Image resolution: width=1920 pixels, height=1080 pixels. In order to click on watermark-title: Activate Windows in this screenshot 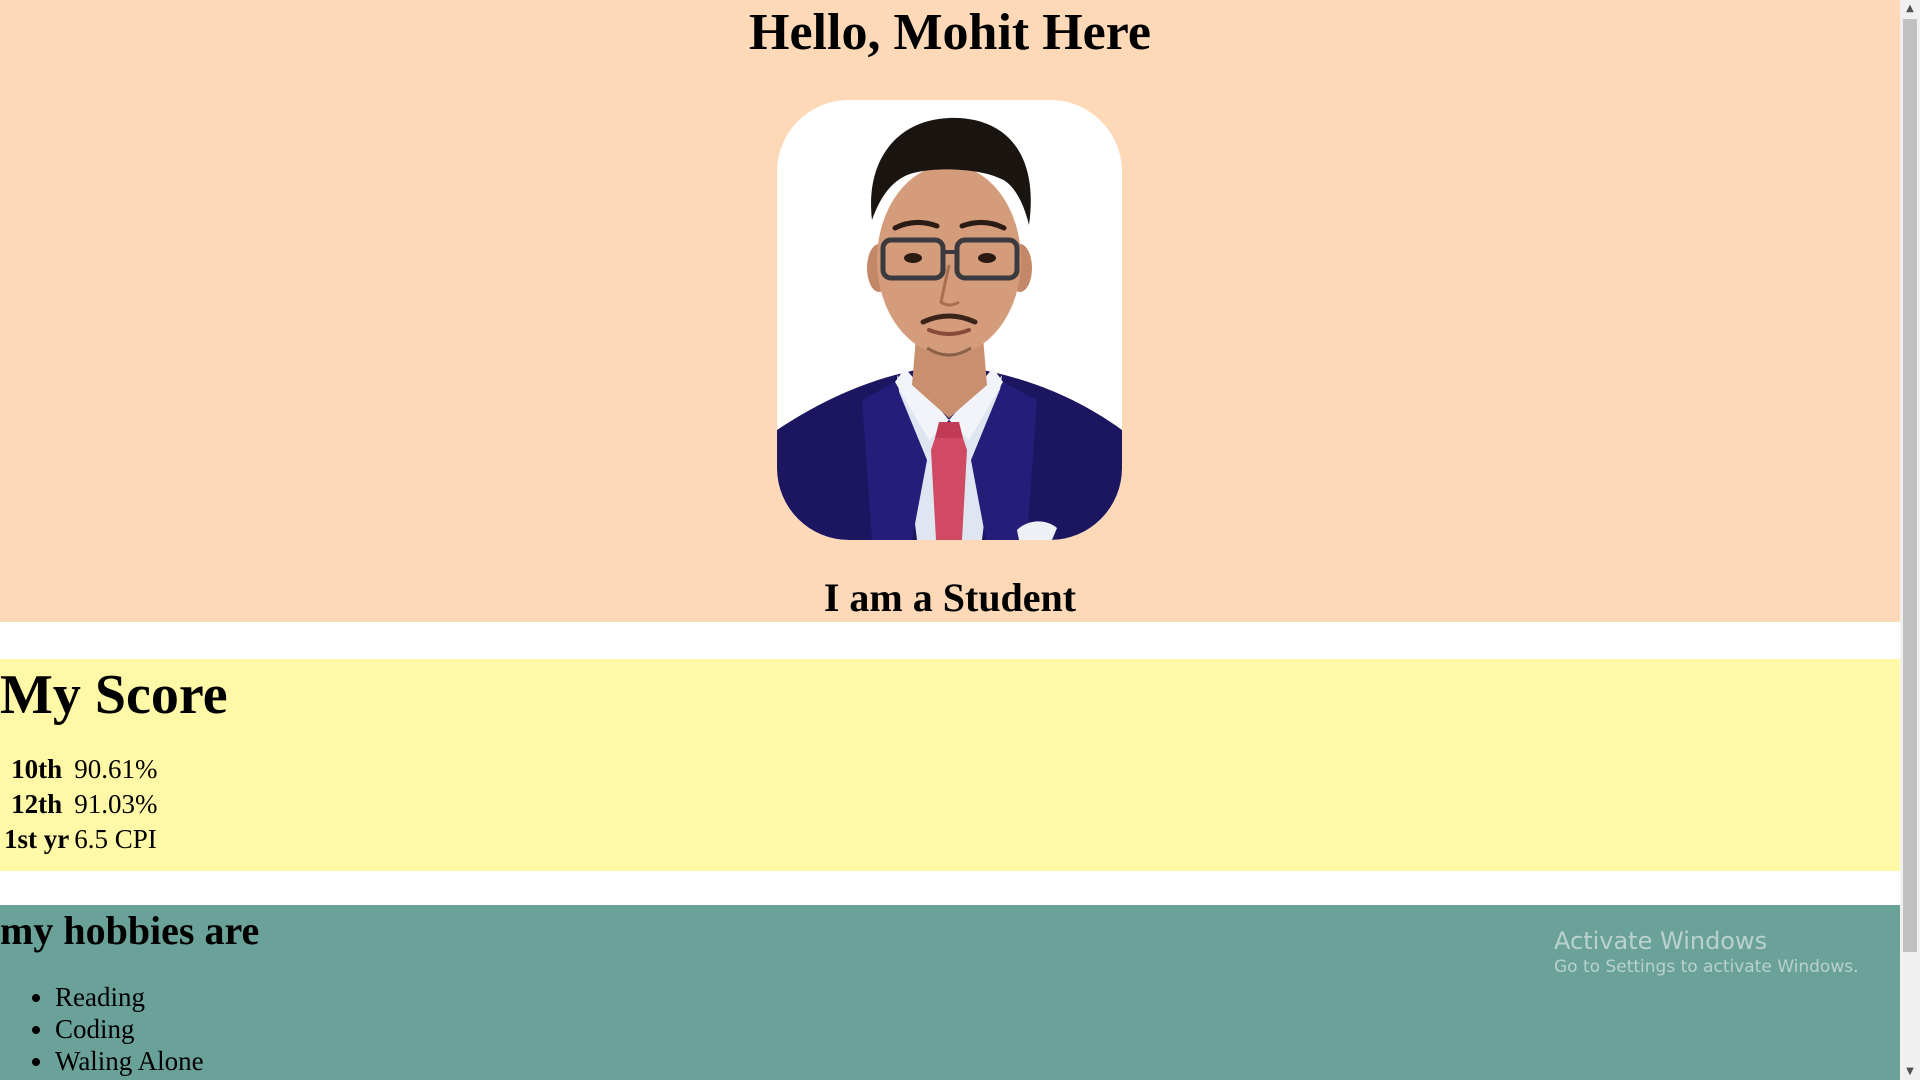, I will do `click(1661, 941)`.